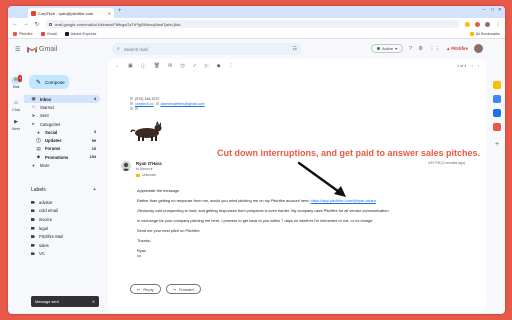 The height and width of the screenshot is (320, 512). I want to click on delete-icon: 🗑, so click(157, 66).